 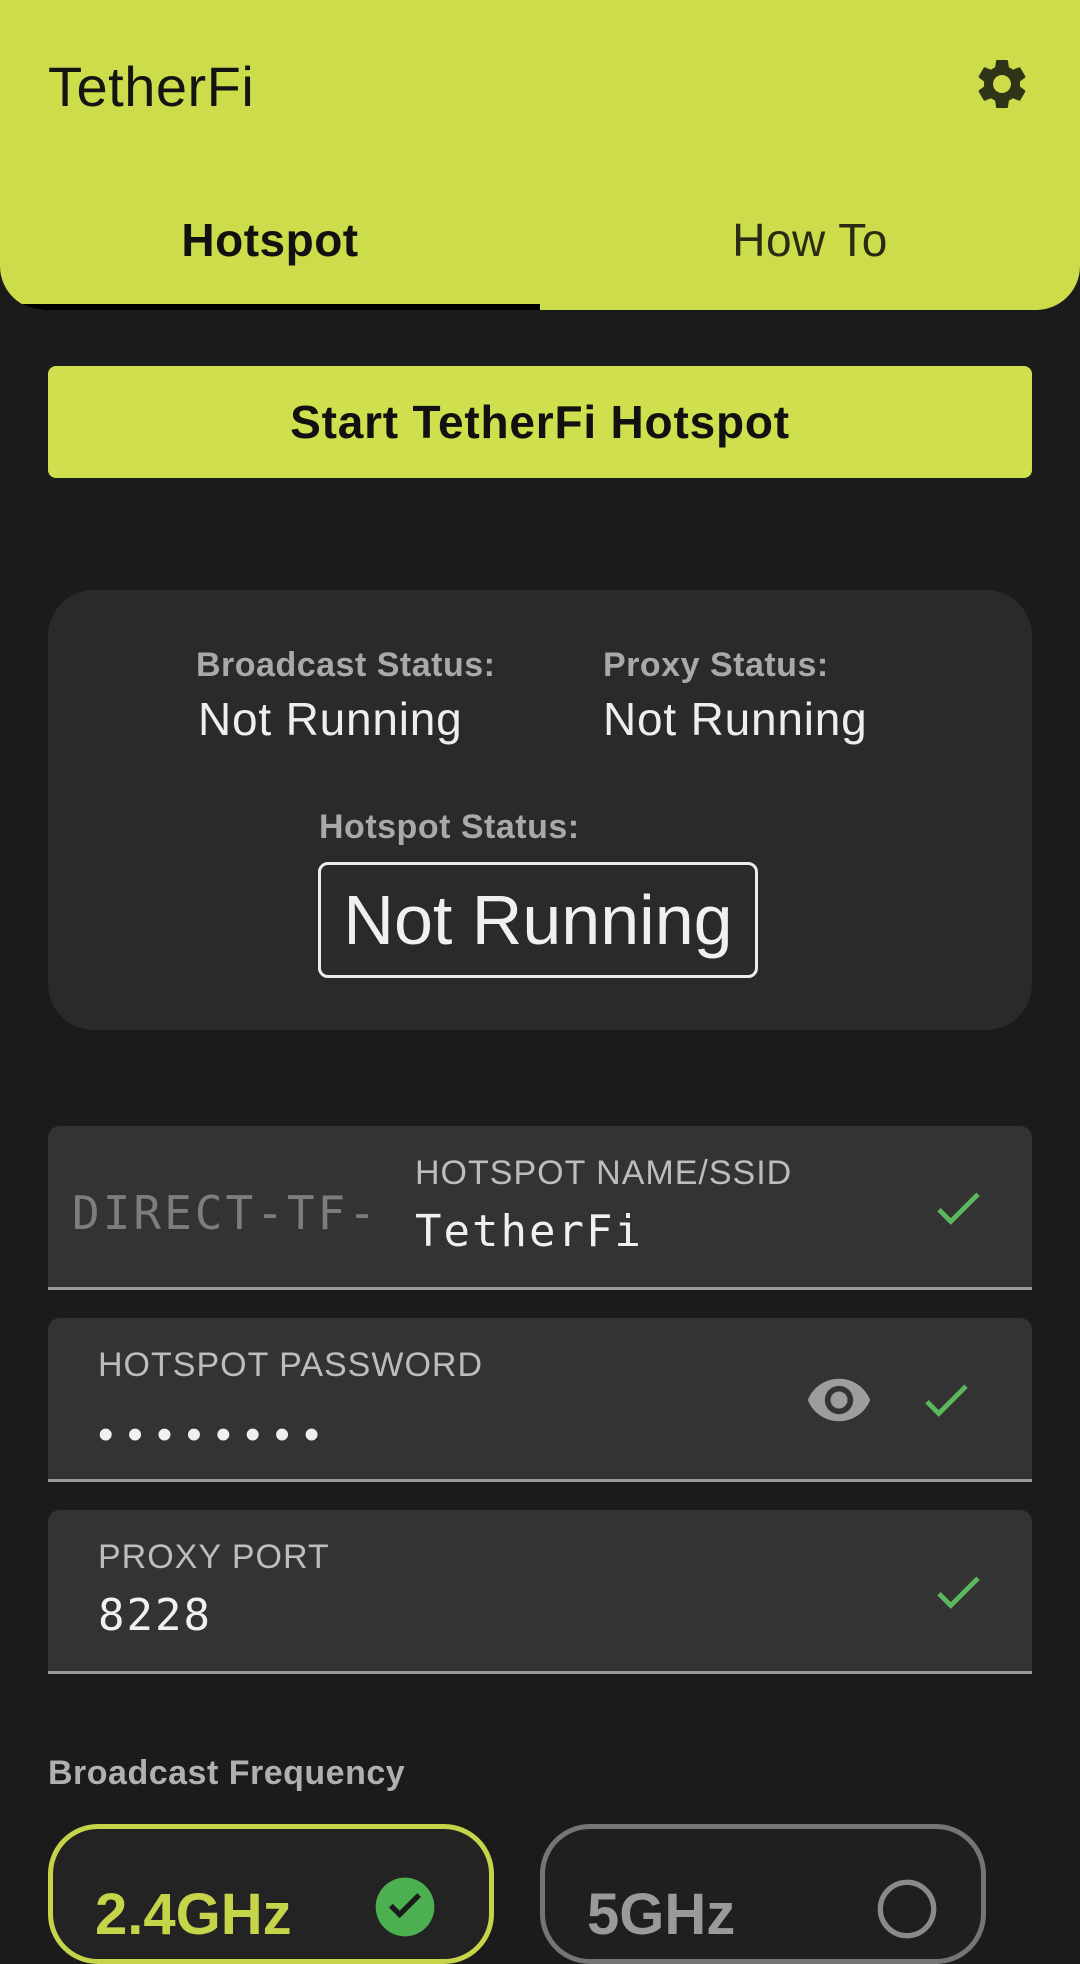 What do you see at coordinates (763, 1894) in the screenshot?
I see `frequency-option-5ghz: 5GHz` at bounding box center [763, 1894].